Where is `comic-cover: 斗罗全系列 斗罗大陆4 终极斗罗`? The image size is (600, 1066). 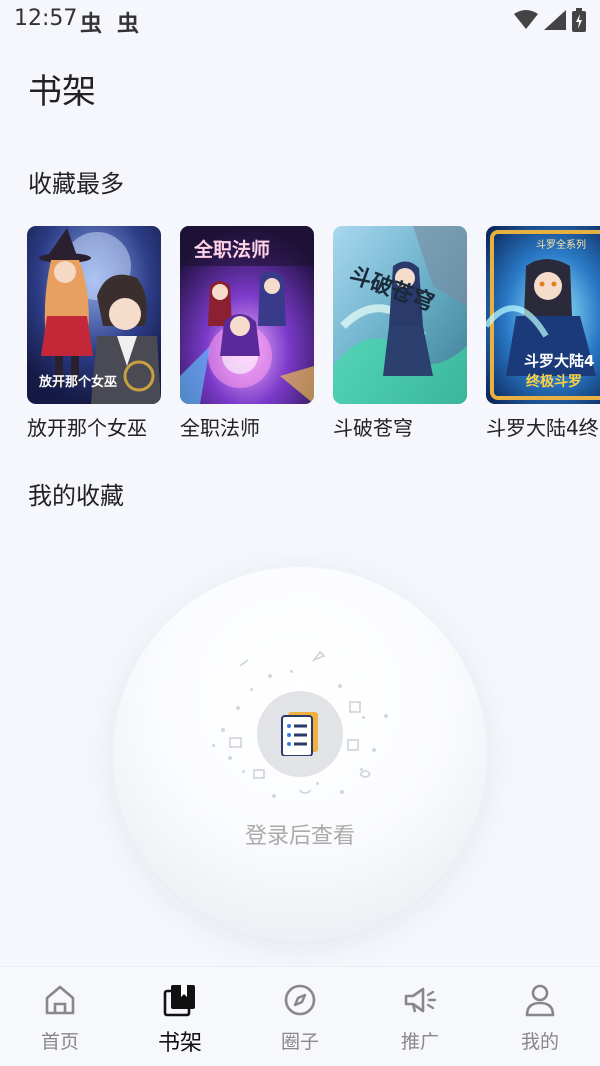 comic-cover: 斗罗全系列 斗罗大陆4 终极斗罗 is located at coordinates (543, 315).